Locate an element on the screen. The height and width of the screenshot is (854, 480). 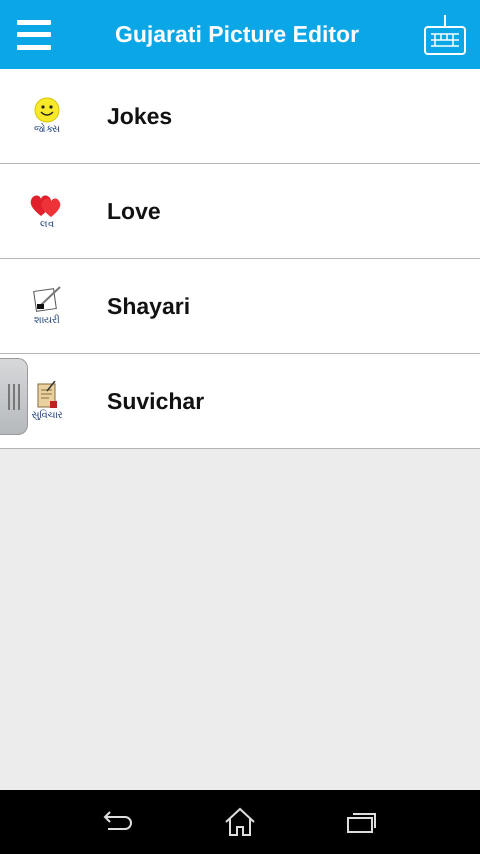
app-title: Gujarati Picture Editor is located at coordinates (237, 34).